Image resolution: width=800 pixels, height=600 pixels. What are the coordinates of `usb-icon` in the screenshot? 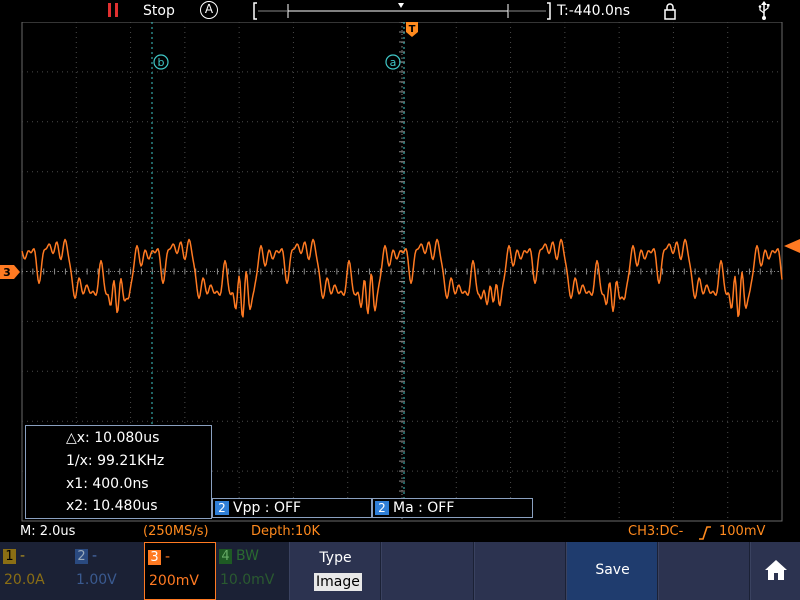 It's located at (764, 10).